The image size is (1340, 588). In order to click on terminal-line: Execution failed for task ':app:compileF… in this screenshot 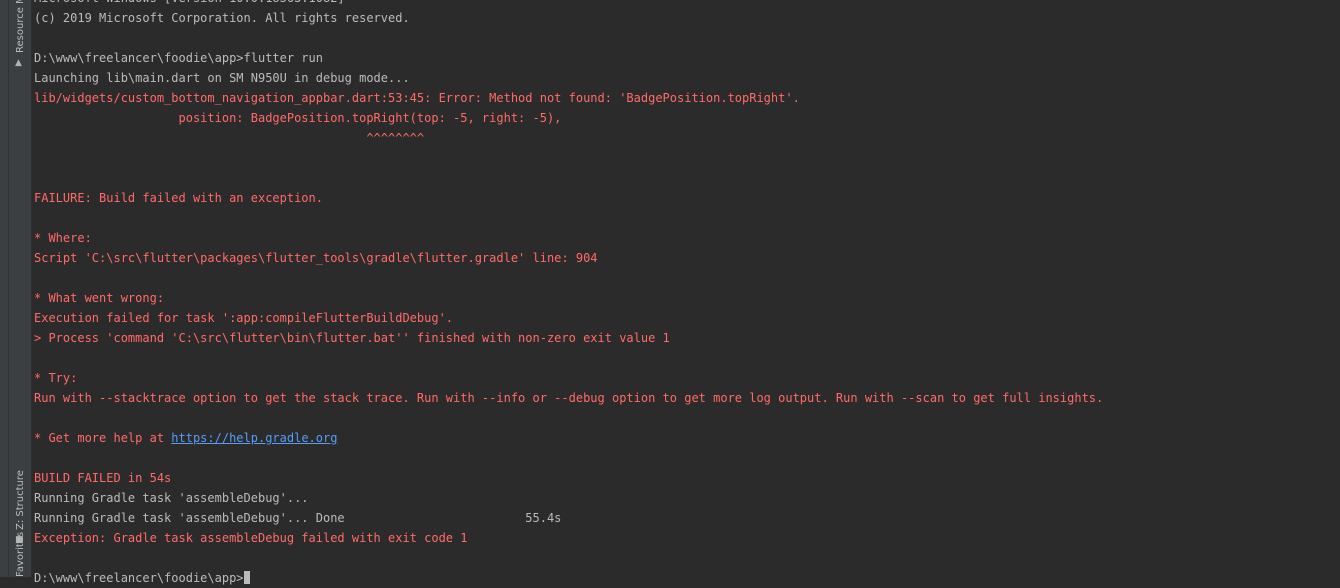, I will do `click(684, 318)`.